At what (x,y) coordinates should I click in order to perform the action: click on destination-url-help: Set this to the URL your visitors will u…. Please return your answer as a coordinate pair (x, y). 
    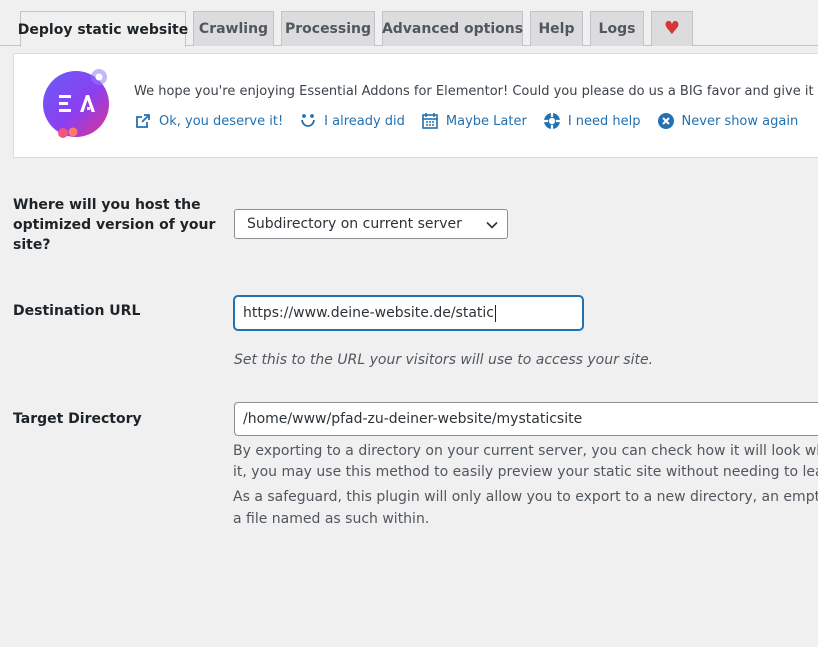
    Looking at the image, I should click on (444, 360).